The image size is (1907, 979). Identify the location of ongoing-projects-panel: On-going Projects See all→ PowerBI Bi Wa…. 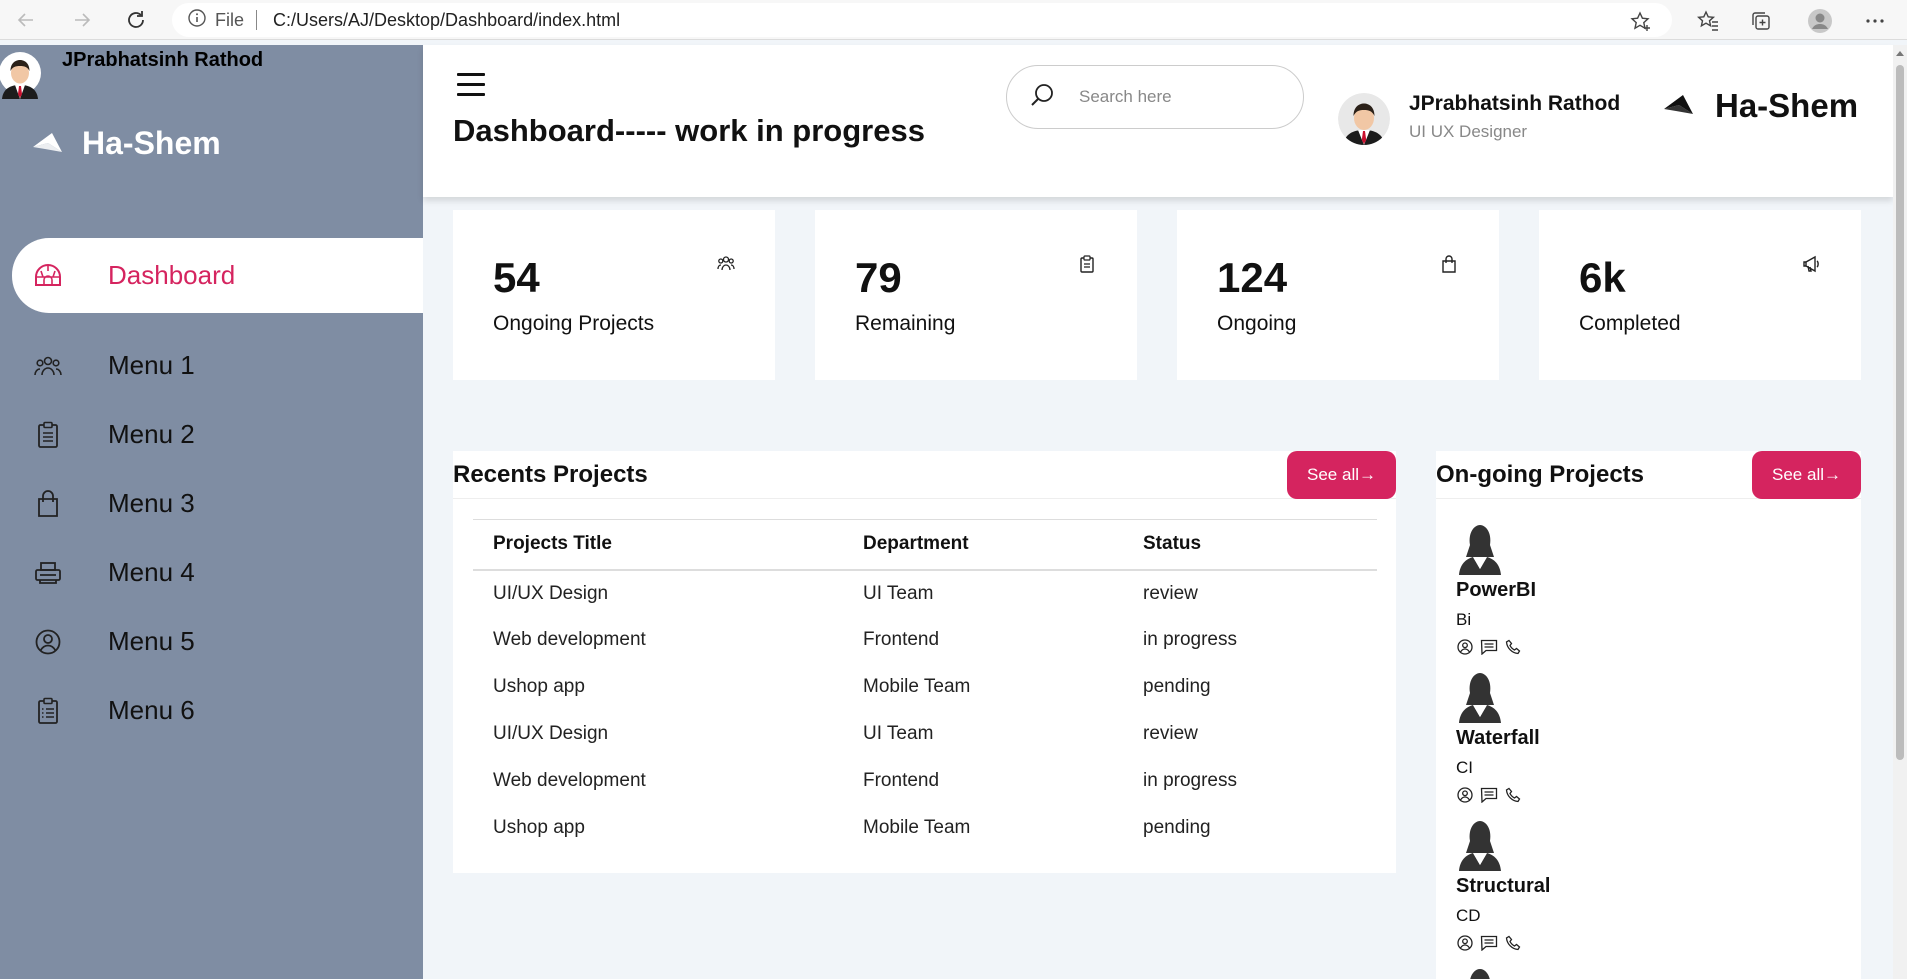
(1648, 715).